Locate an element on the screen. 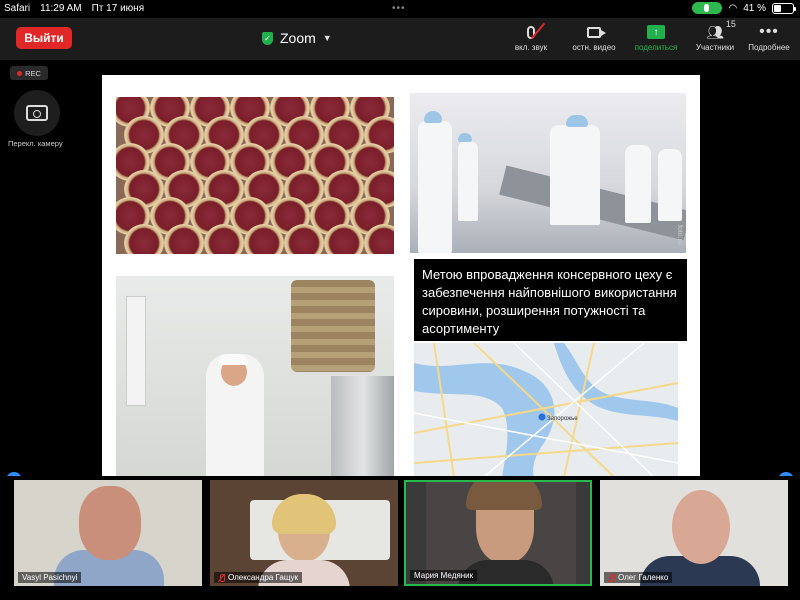  photo-city-map: Запорожье is located at coordinates (546, 410).